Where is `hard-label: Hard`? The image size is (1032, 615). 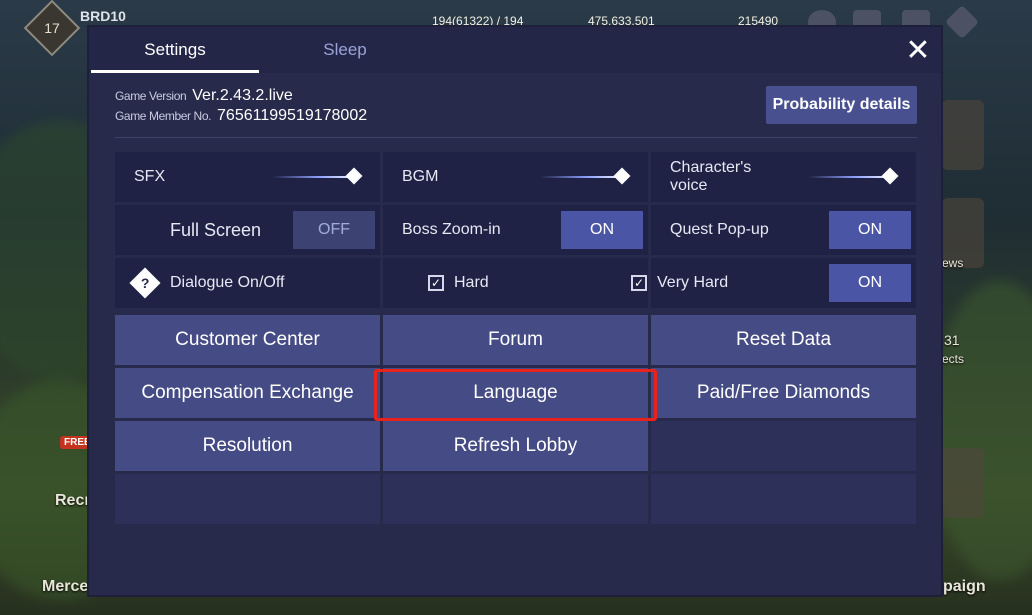
hard-label: Hard is located at coordinates (471, 282).